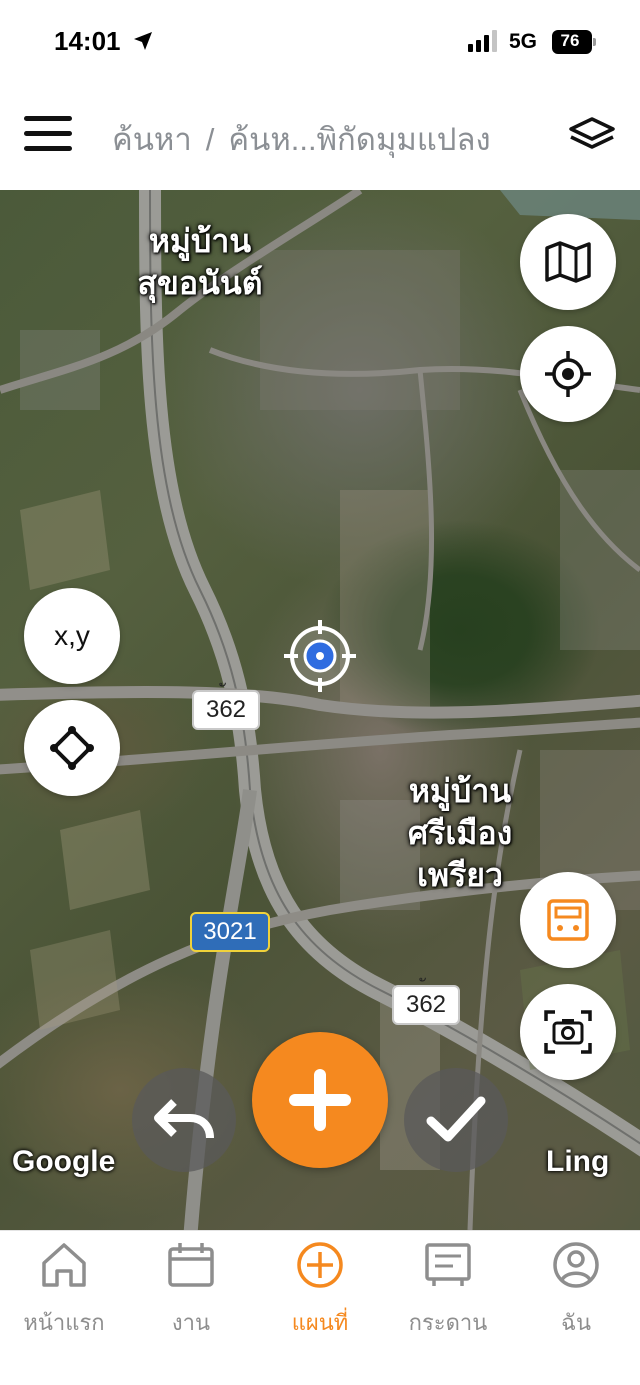 Image resolution: width=640 pixels, height=1385 pixels. I want to click on plus-circle-icon, so click(320, 1265).